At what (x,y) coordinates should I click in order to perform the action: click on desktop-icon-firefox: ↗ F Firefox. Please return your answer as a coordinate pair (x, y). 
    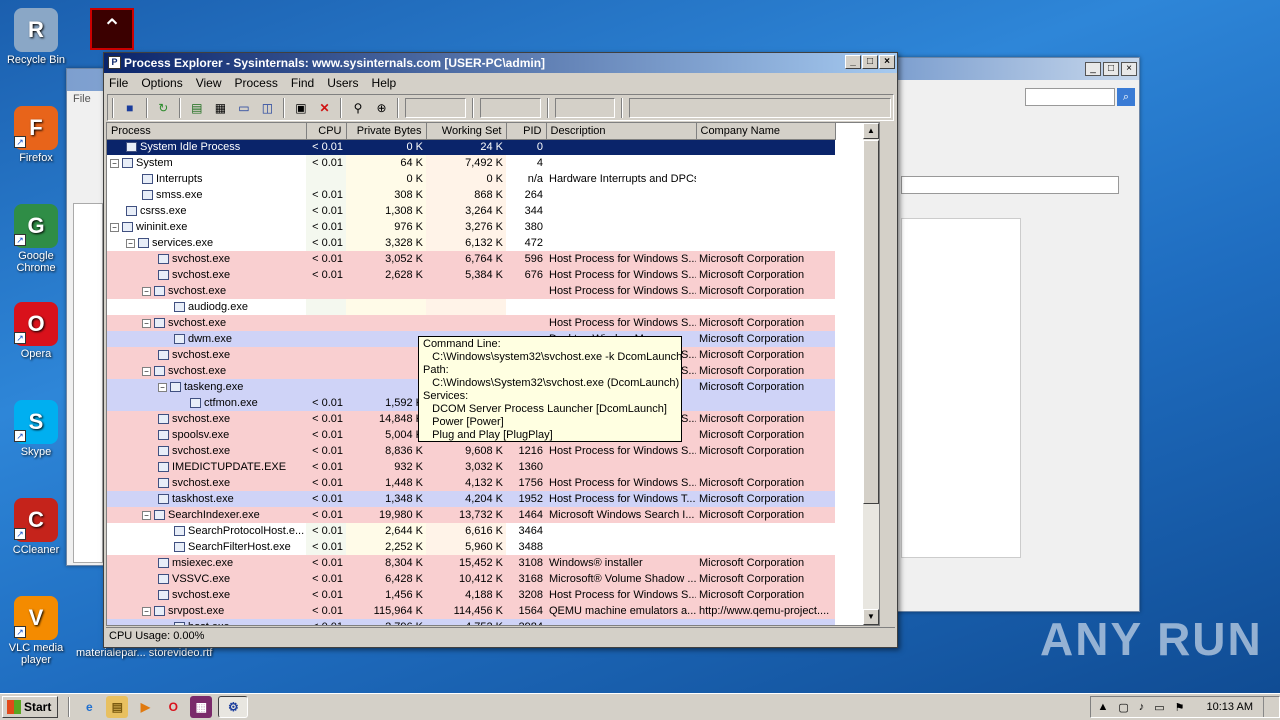
    Looking at the image, I should click on (36, 135).